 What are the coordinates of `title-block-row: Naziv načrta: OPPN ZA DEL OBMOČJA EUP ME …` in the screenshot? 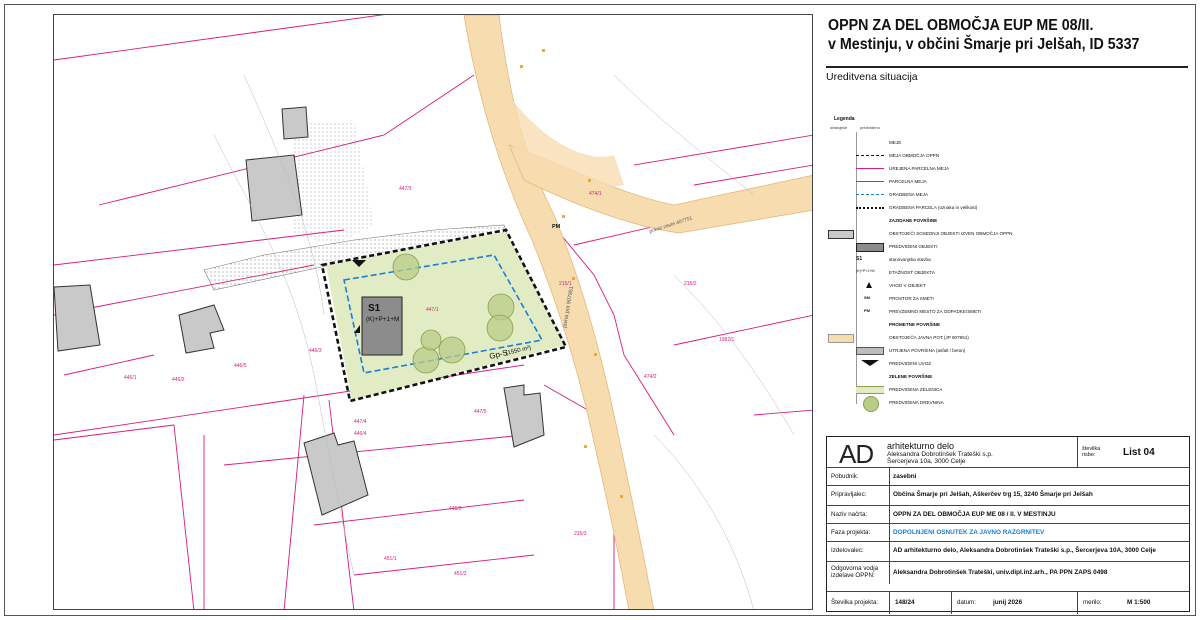 It's located at (1008, 514).